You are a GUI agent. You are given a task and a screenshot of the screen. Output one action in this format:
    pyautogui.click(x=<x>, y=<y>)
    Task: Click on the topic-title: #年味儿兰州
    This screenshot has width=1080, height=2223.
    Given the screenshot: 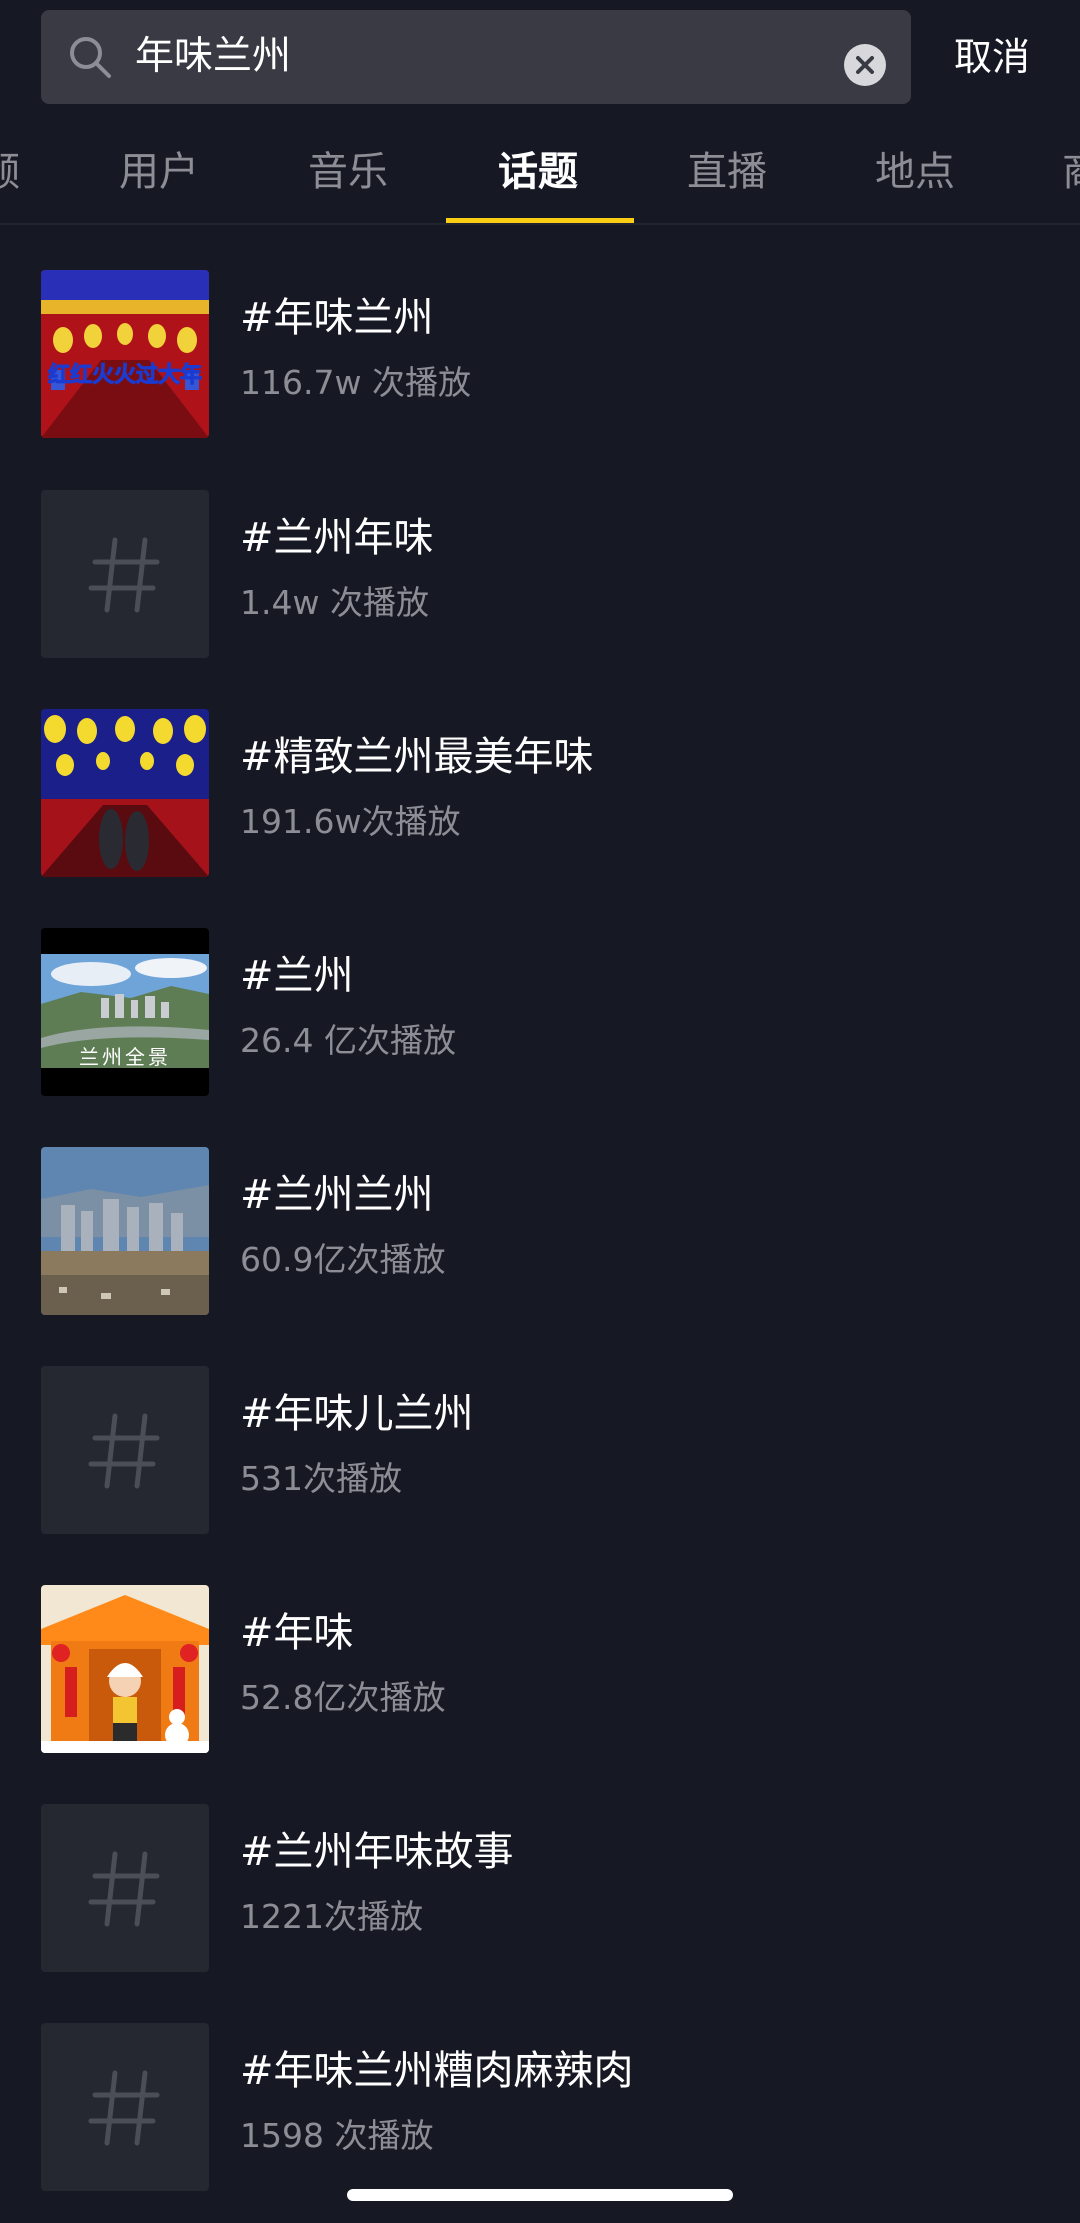 What is the action you would take?
    pyautogui.click(x=357, y=1414)
    